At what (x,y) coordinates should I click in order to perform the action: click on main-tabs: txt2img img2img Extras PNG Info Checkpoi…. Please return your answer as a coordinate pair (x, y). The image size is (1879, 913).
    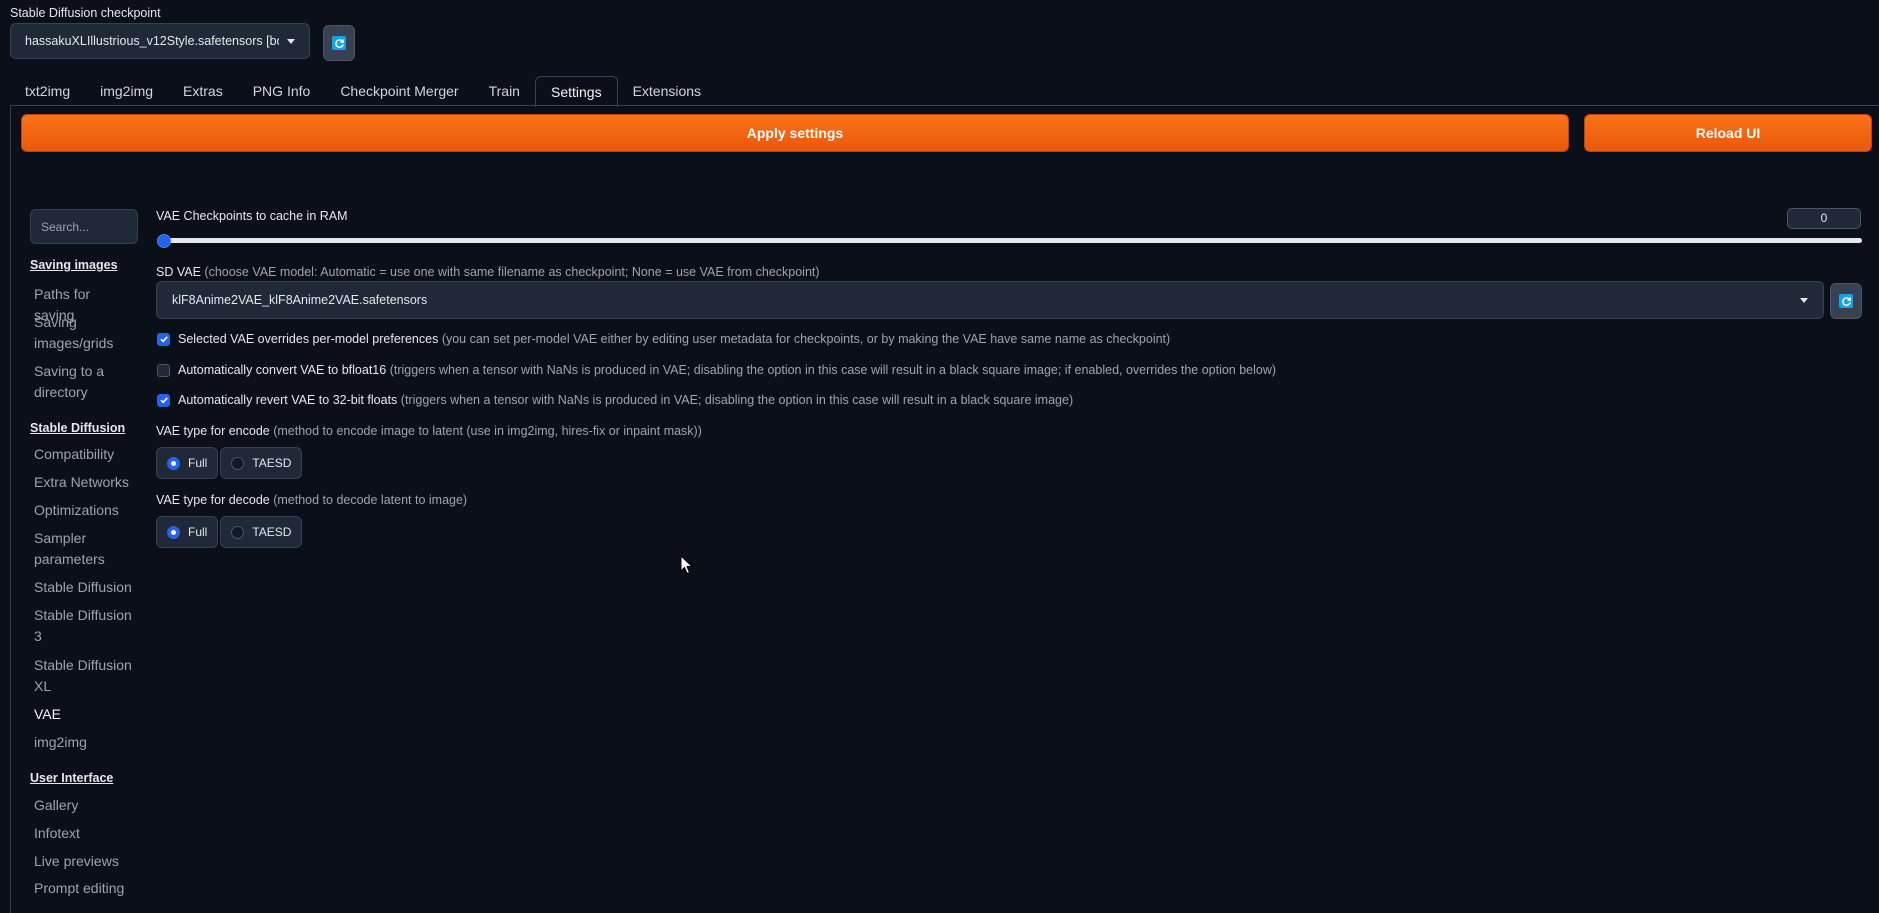
    Looking at the image, I should click on (363, 91).